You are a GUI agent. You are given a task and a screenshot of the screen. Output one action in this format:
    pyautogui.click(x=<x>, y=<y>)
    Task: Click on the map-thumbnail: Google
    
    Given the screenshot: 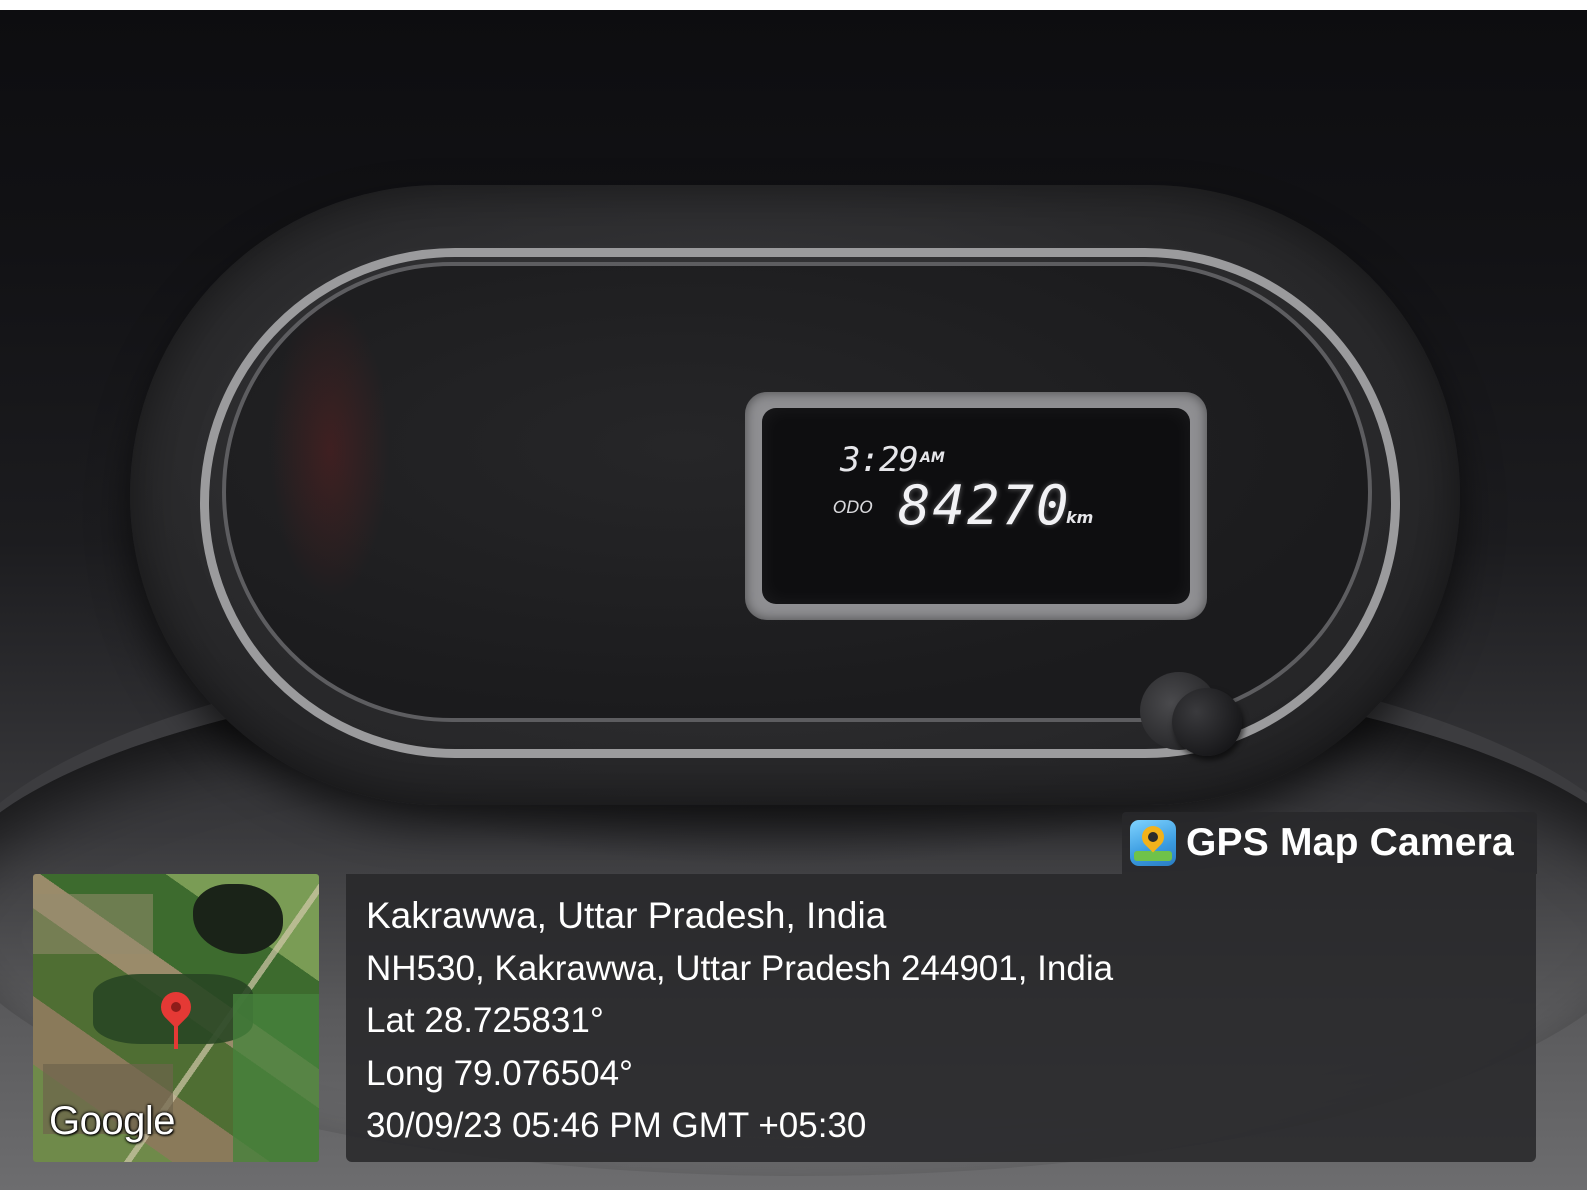 What is the action you would take?
    pyautogui.click(x=176, y=1018)
    